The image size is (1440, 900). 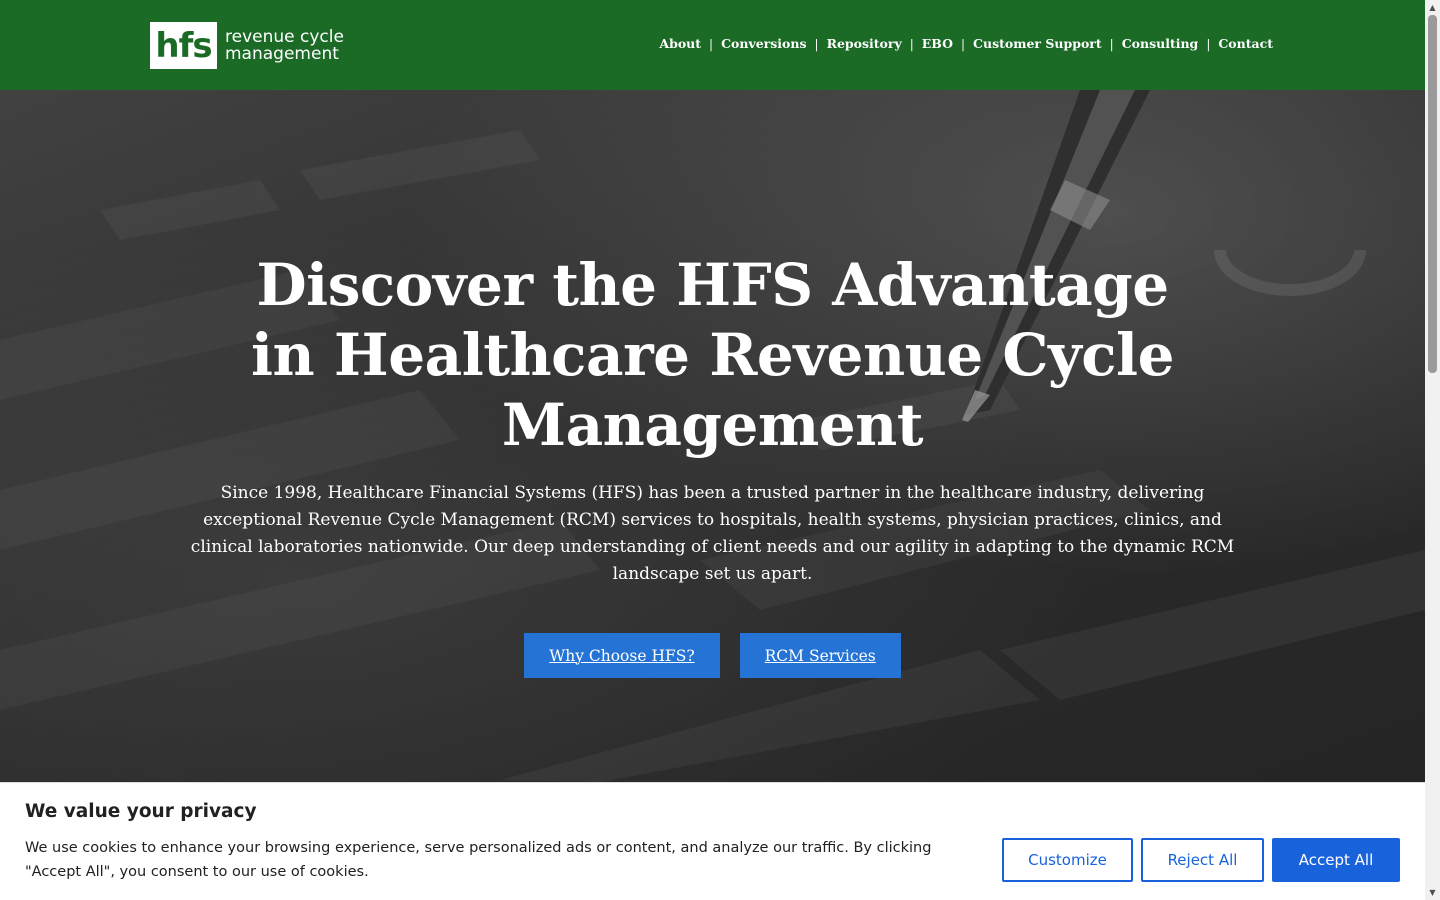 What do you see at coordinates (1160, 43) in the screenshot?
I see `nav-consulting: Consulting` at bounding box center [1160, 43].